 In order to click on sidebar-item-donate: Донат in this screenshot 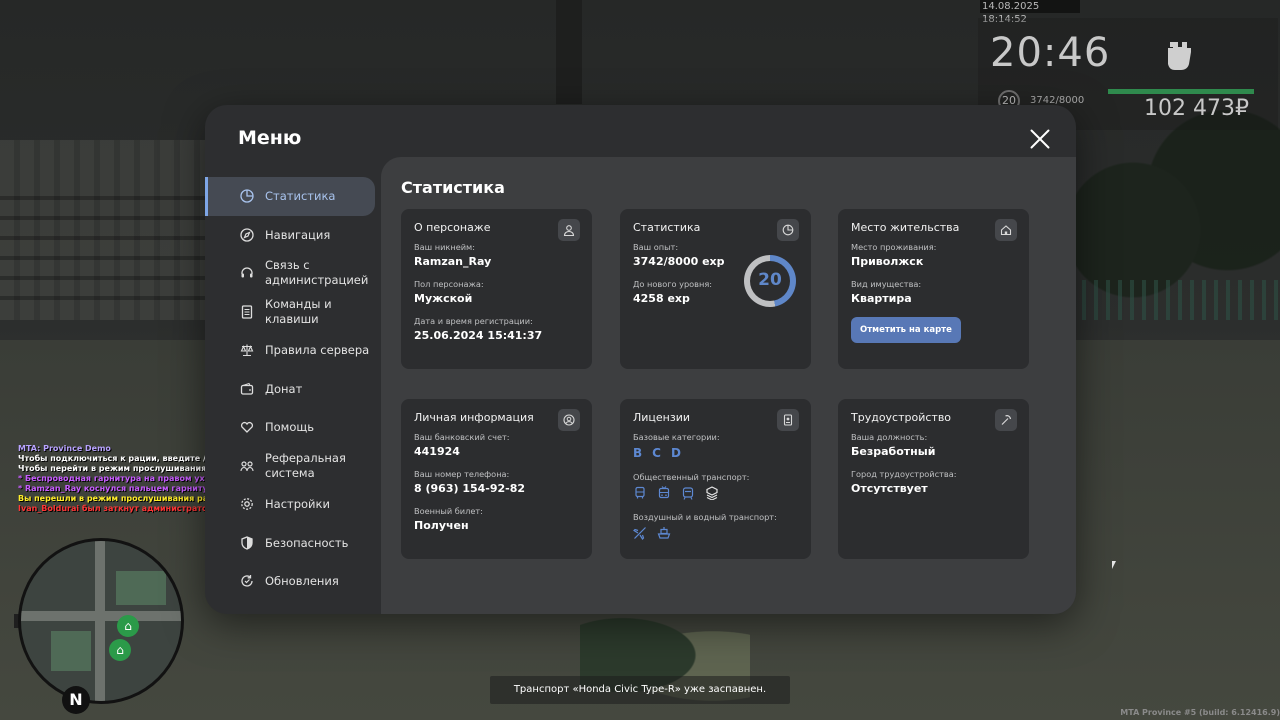, I will do `click(293, 389)`.